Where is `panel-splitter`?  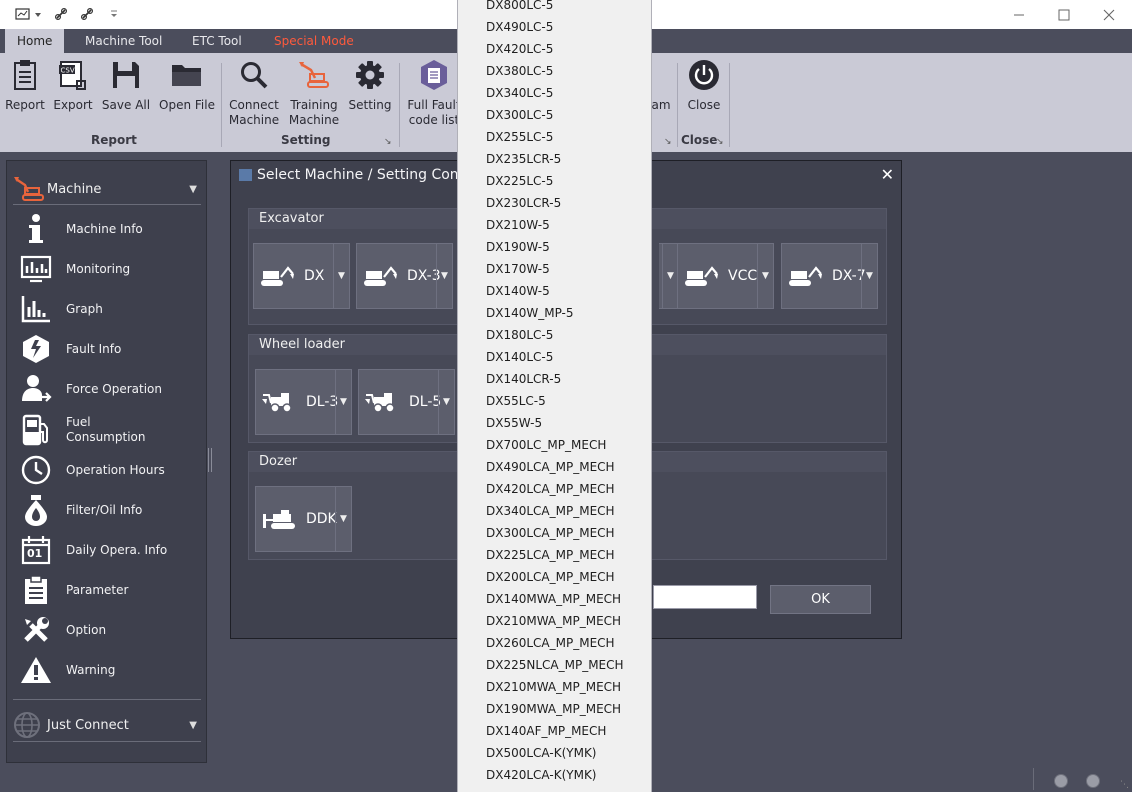
panel-splitter is located at coordinates (210, 460).